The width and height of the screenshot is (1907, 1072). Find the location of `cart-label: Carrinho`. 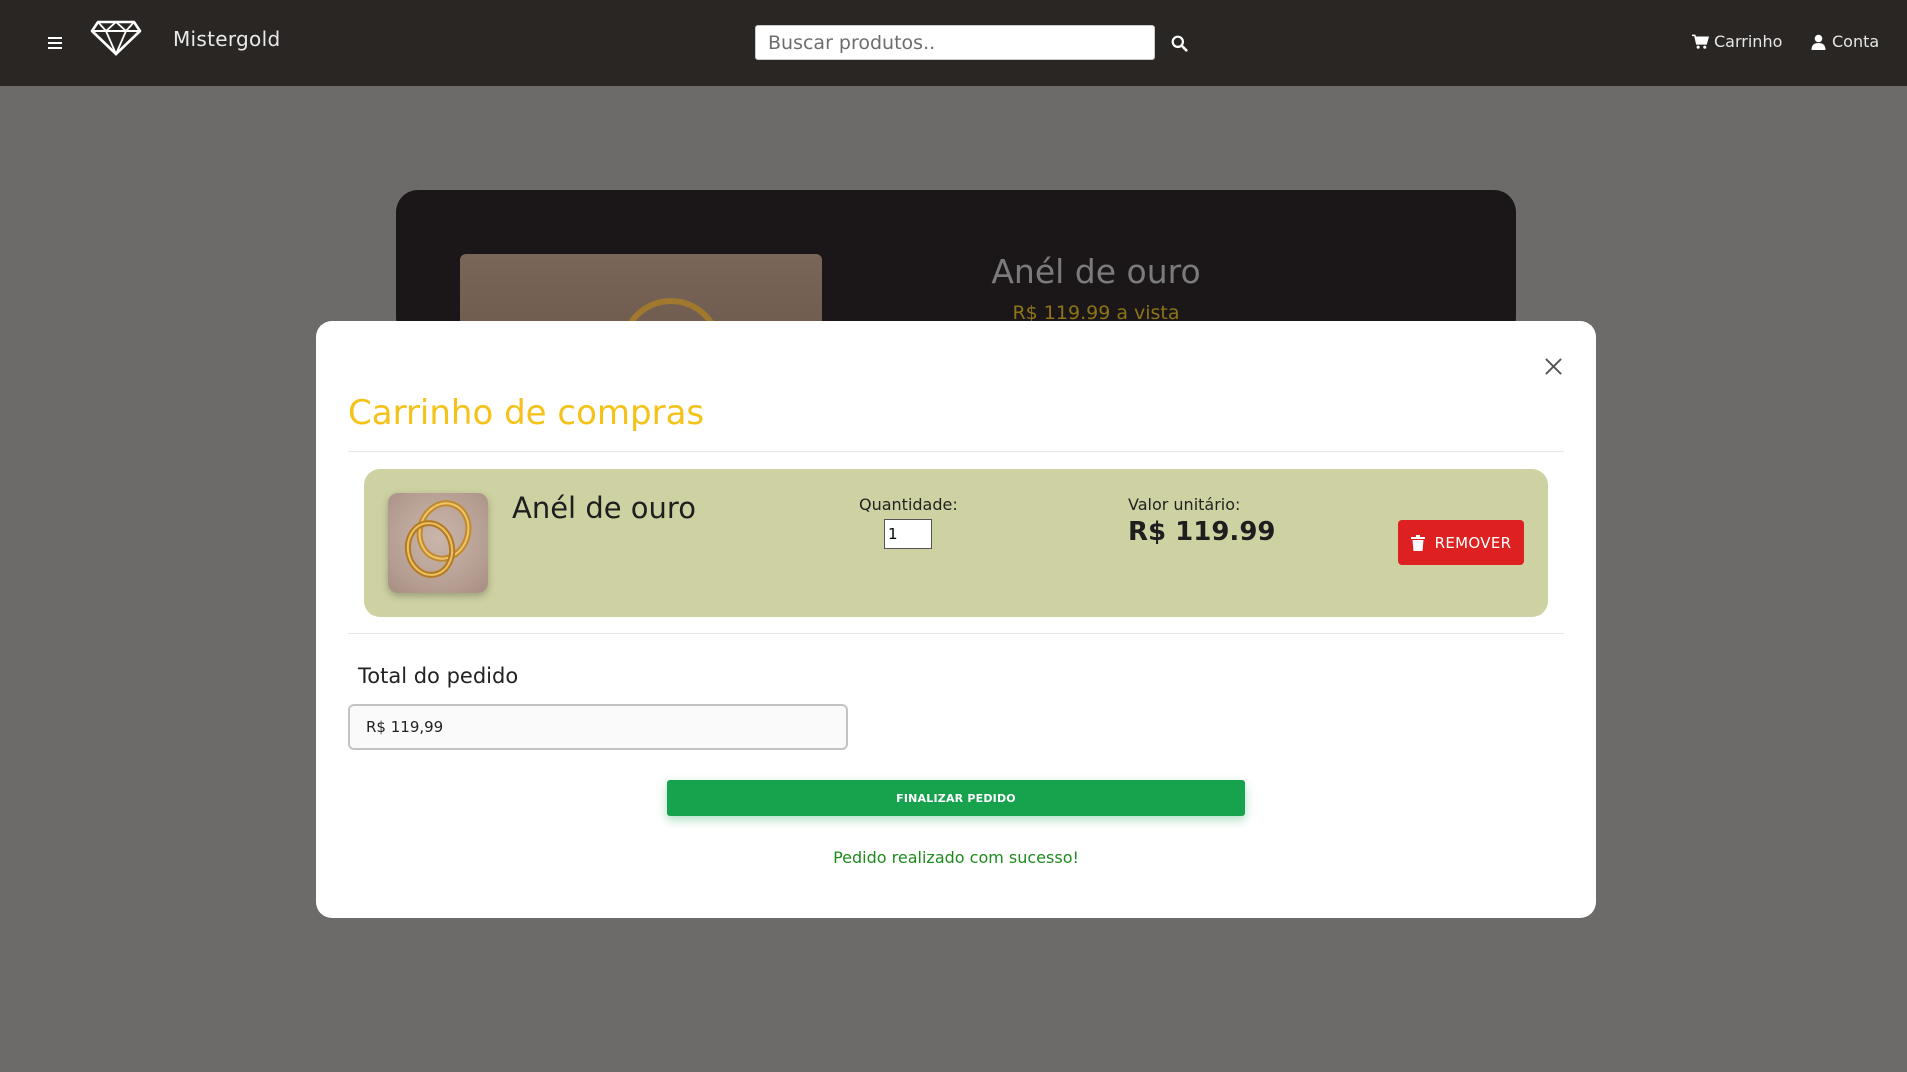

cart-label: Carrinho is located at coordinates (1748, 41).